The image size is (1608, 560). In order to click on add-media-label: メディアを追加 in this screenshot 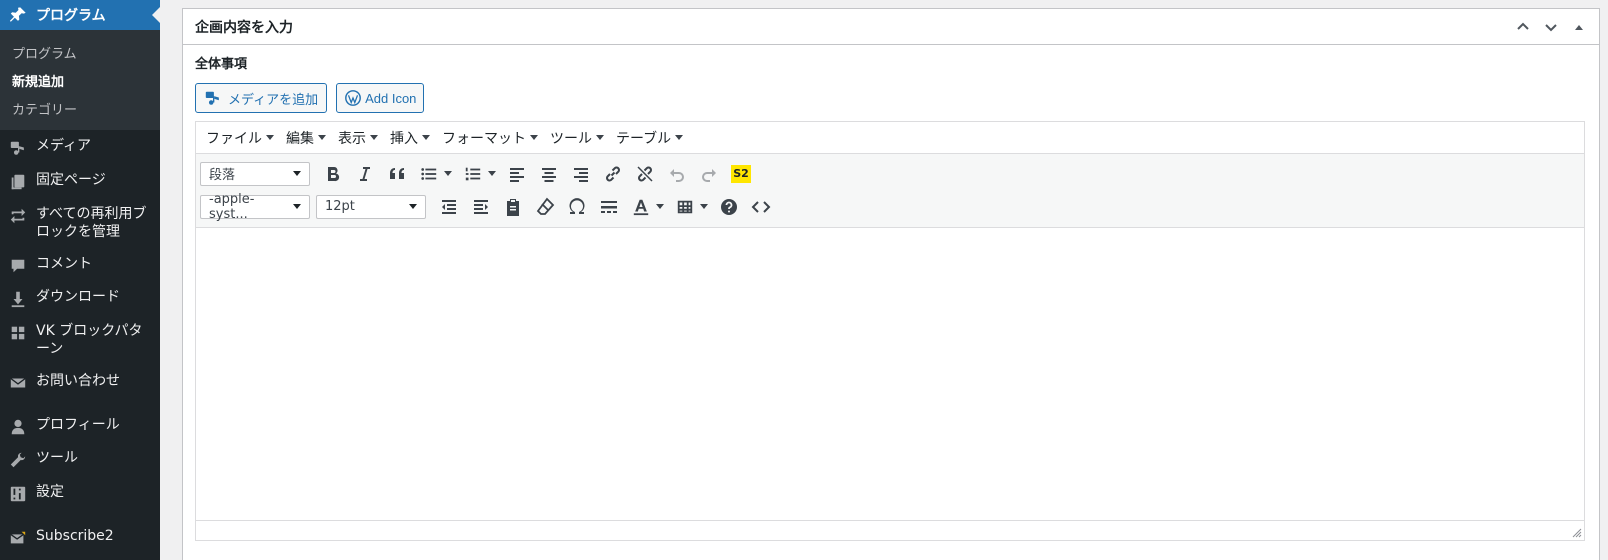, I will do `click(273, 99)`.